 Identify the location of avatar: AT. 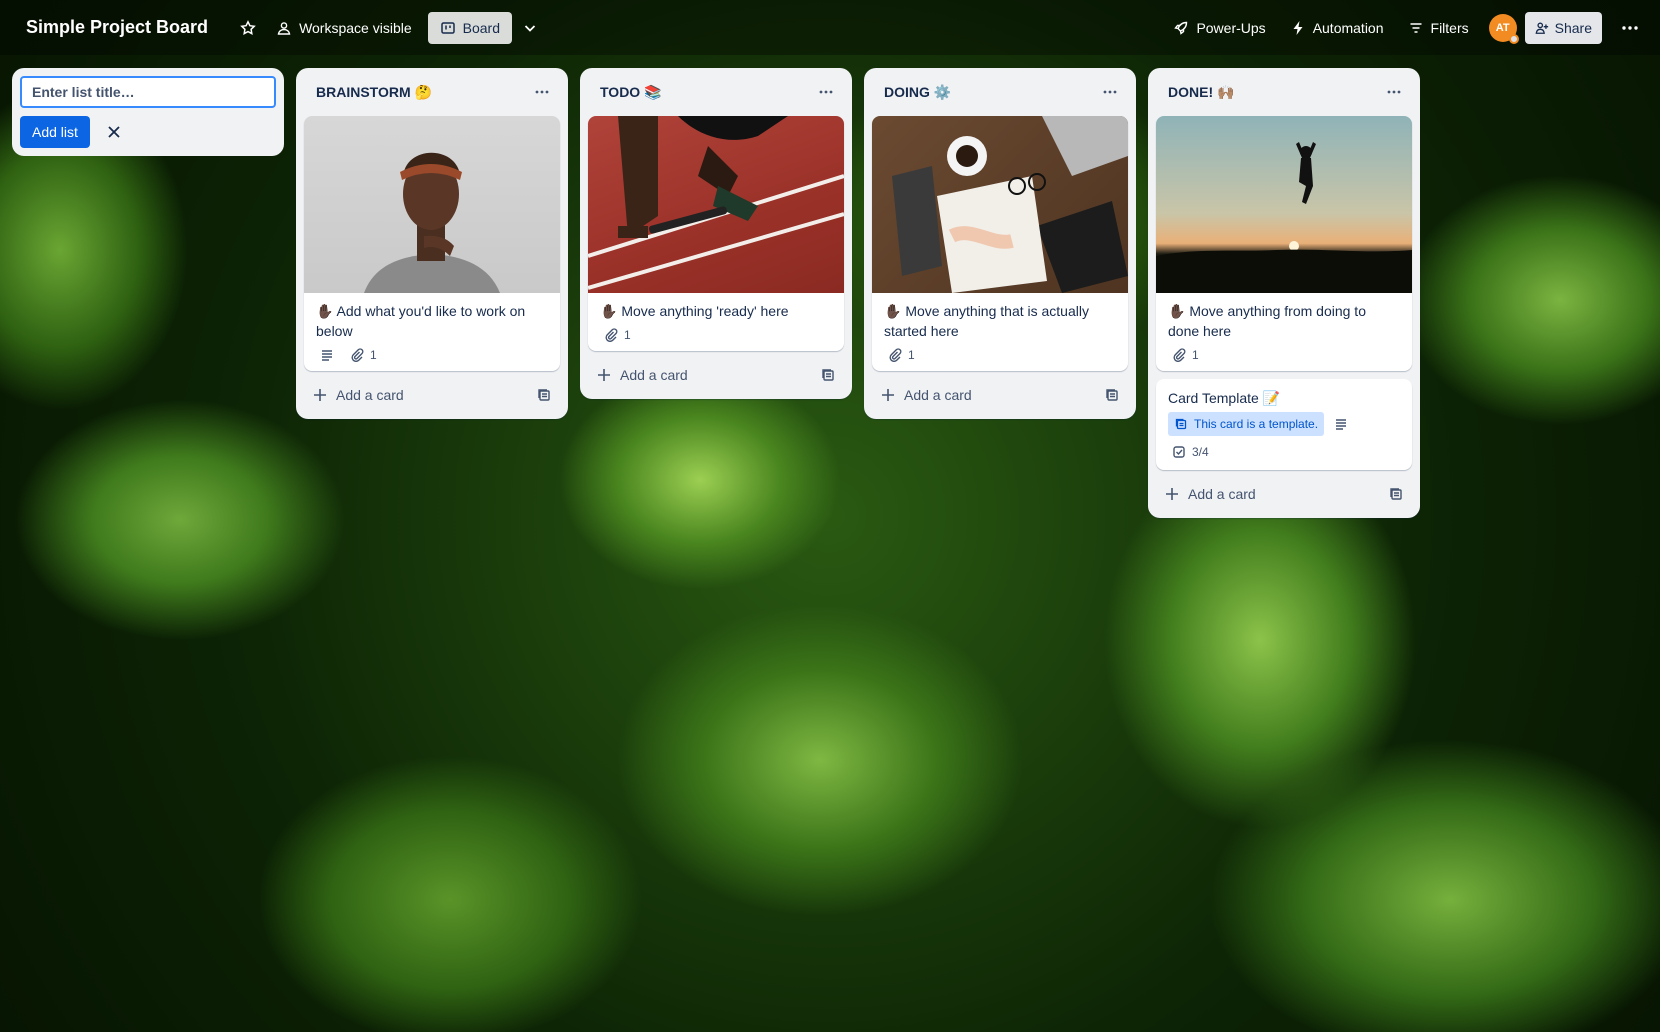
(1503, 28).